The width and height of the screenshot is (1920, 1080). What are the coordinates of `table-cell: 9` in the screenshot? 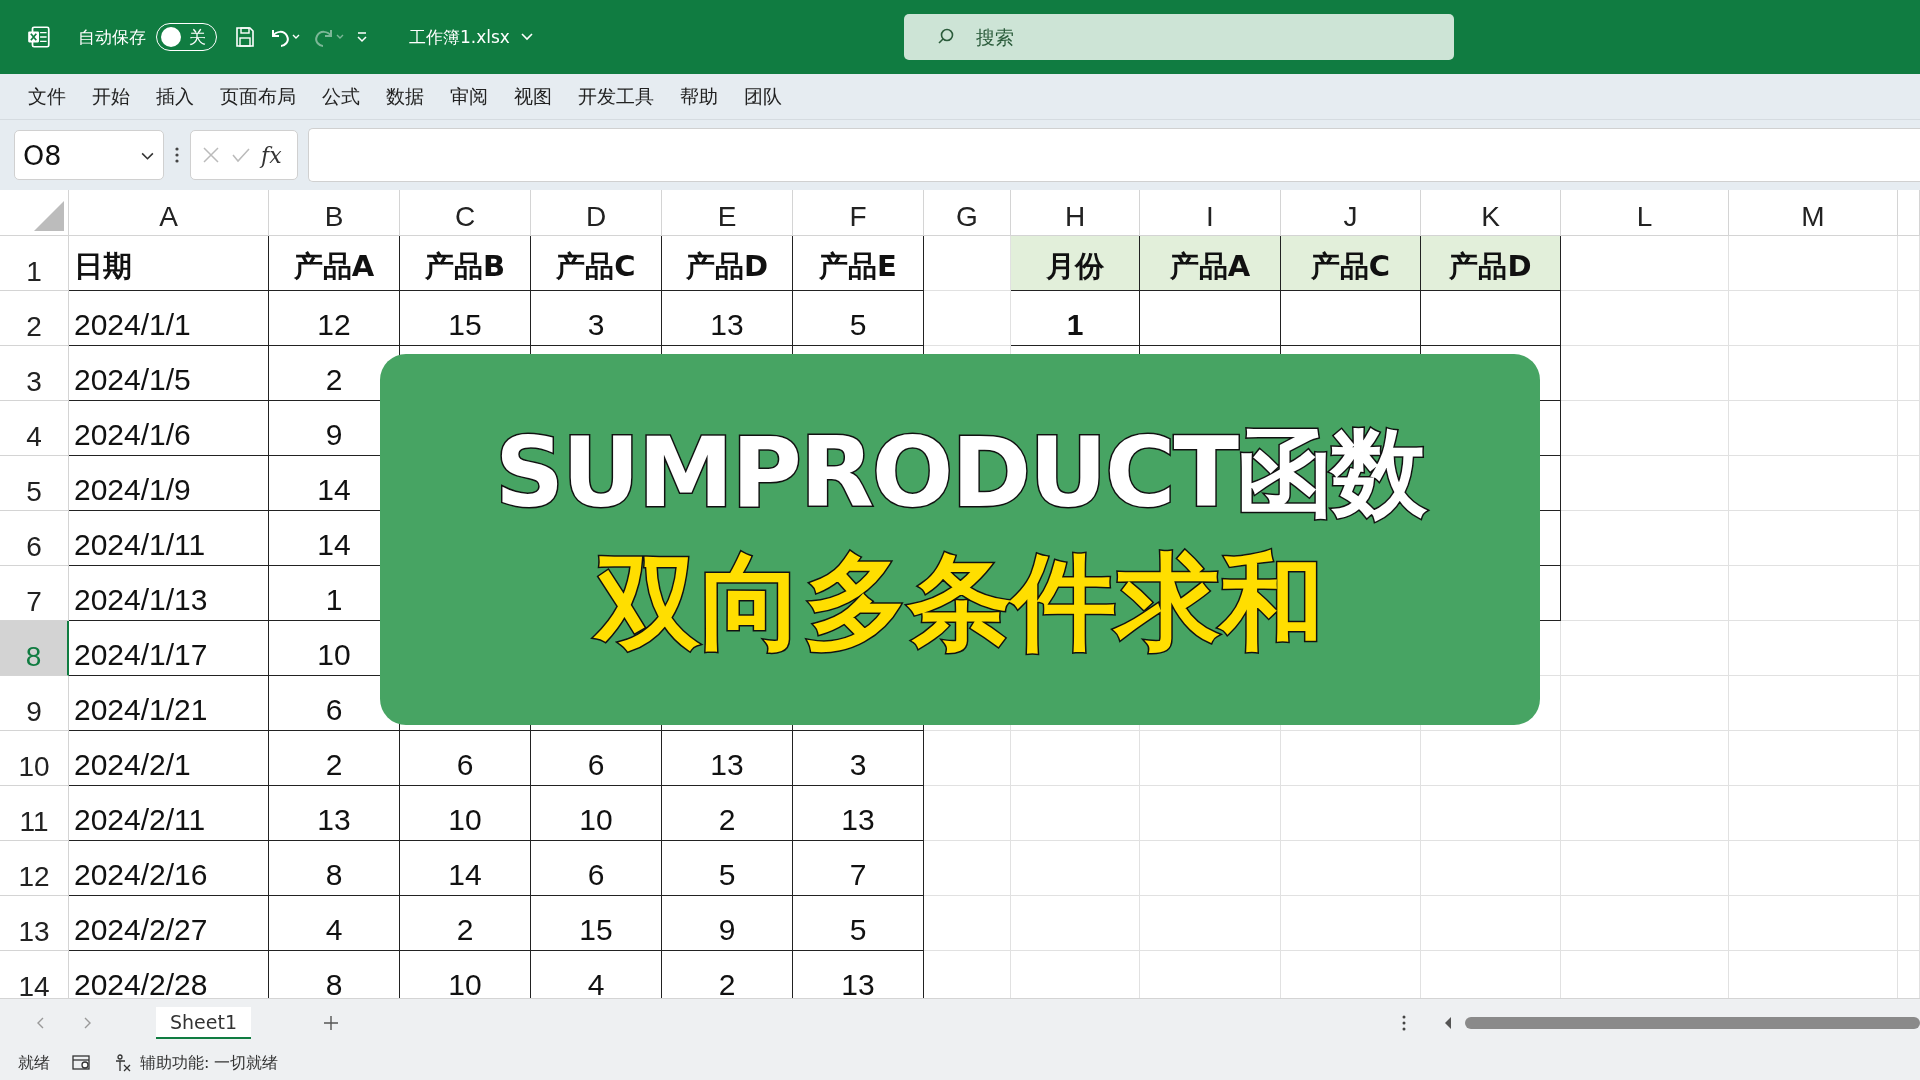 It's located at (727, 923).